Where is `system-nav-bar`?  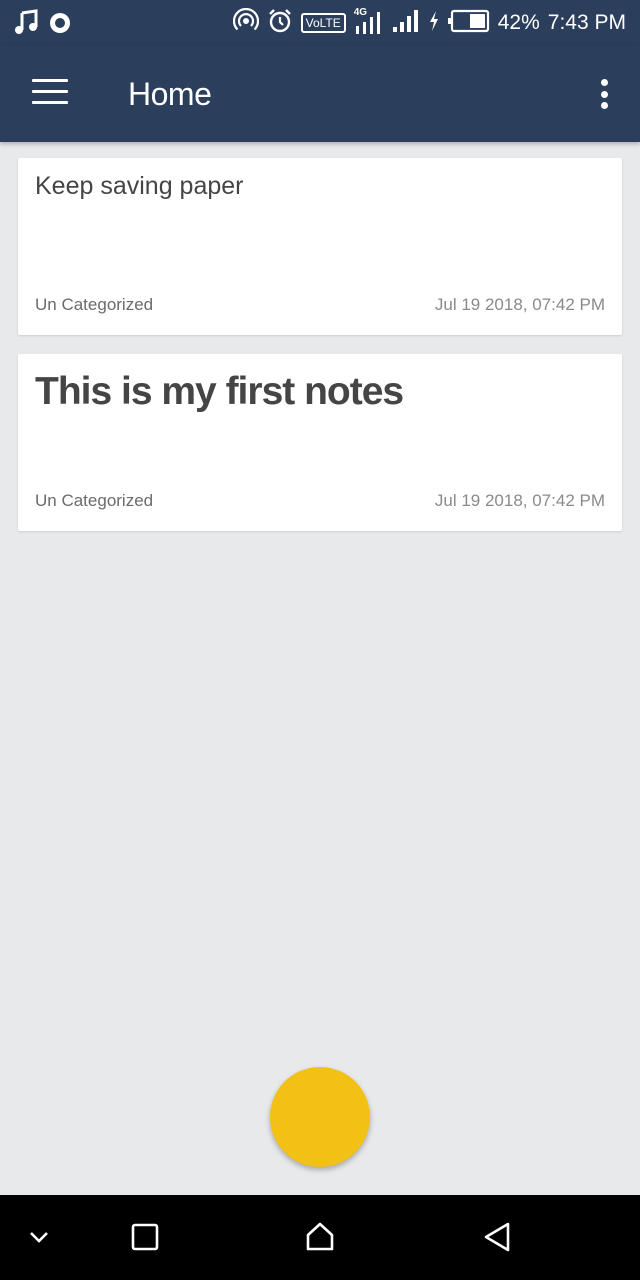 system-nav-bar is located at coordinates (320, 1237).